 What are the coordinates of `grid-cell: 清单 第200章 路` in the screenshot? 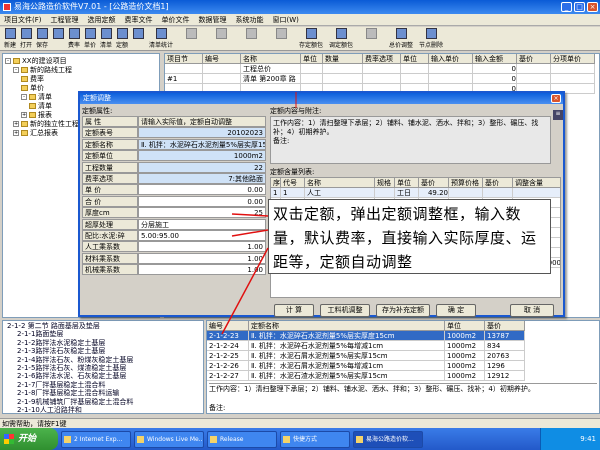 It's located at (271, 79).